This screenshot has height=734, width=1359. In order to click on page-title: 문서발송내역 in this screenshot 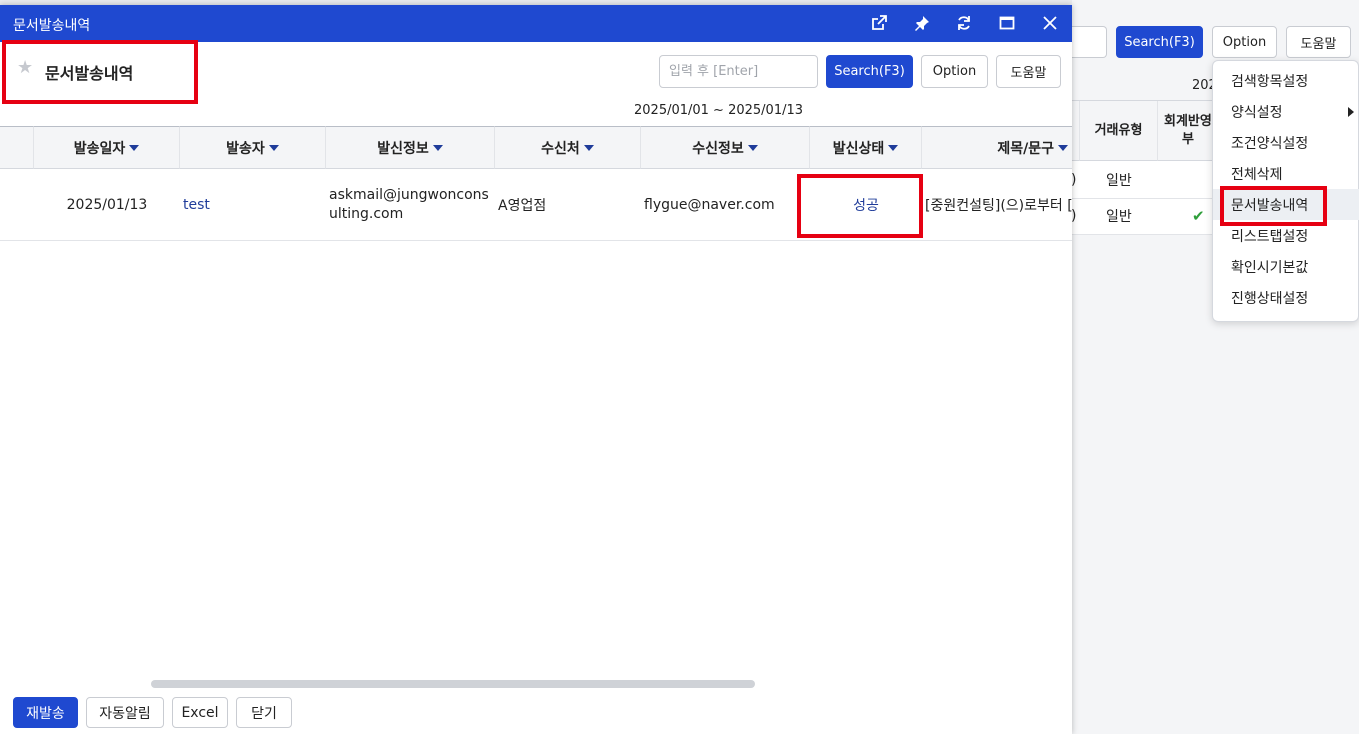, I will do `click(89, 73)`.